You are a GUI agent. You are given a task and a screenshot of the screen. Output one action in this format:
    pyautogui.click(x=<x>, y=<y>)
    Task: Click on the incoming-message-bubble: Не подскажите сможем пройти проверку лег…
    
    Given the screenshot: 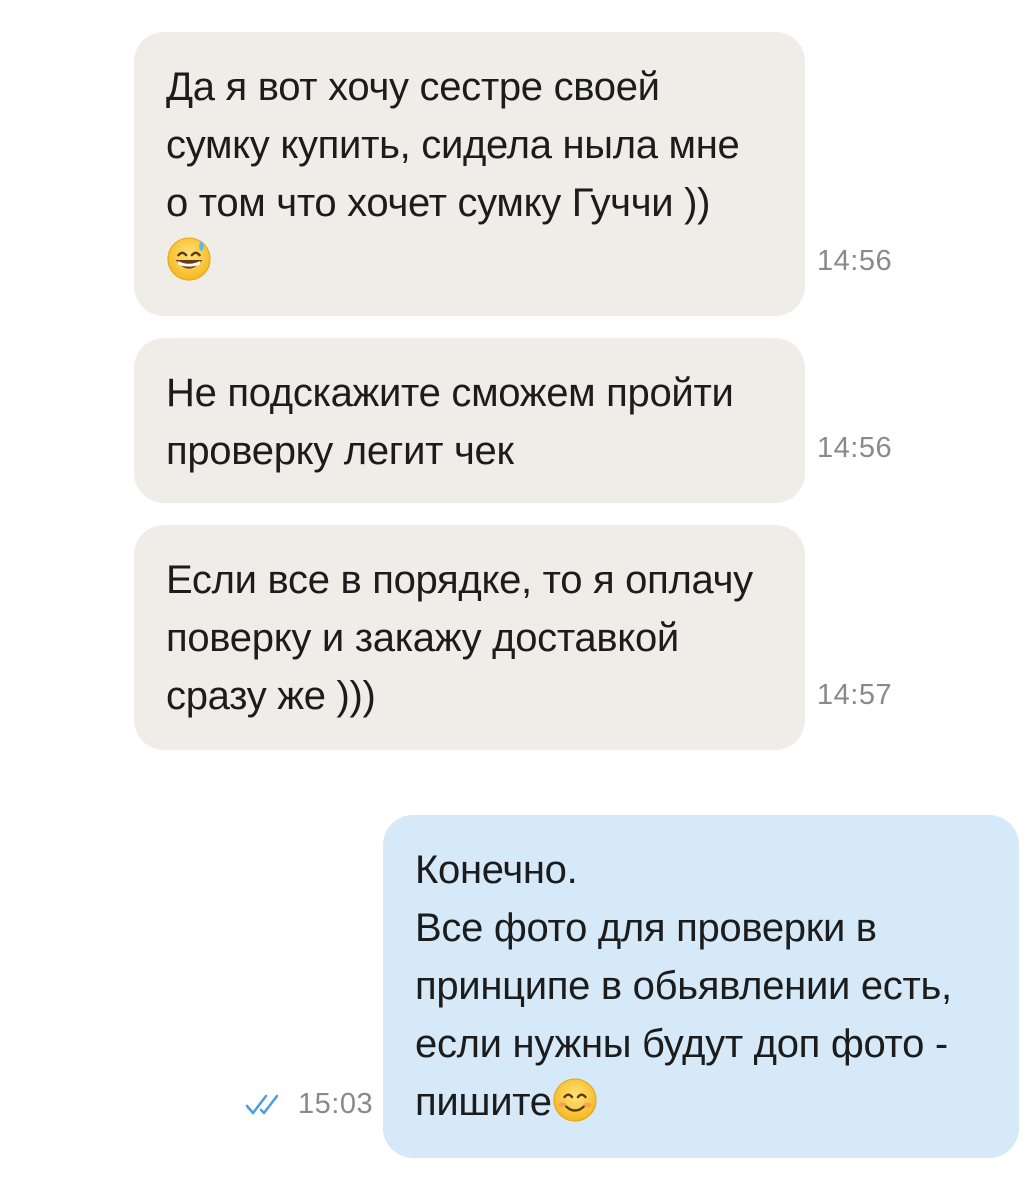 What is the action you would take?
    pyautogui.click(x=469, y=420)
    